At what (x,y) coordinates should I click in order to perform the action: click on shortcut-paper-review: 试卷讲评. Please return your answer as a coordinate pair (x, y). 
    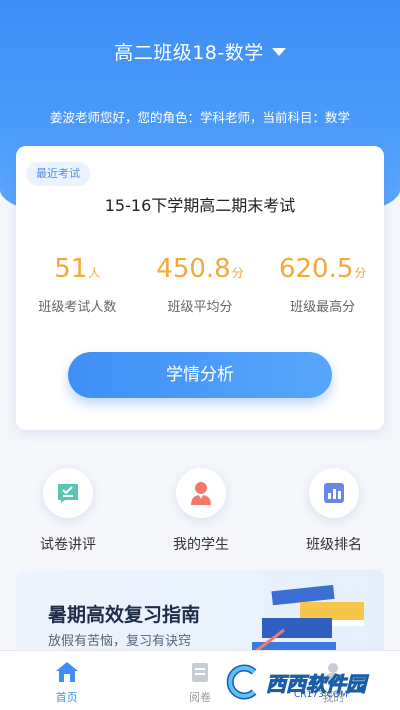
    Looking at the image, I should click on (68, 511).